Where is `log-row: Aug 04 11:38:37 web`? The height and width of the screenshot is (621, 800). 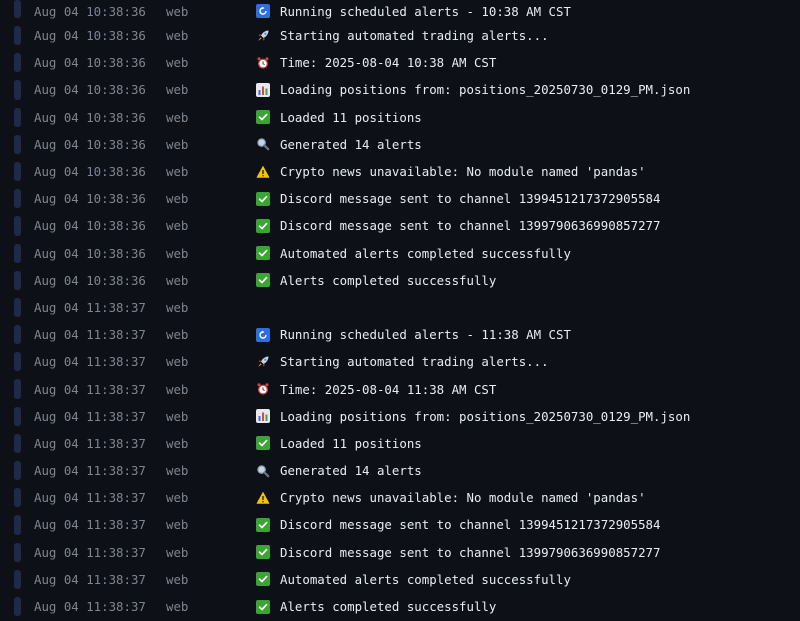 log-row: Aug 04 11:38:37 web is located at coordinates (400, 307).